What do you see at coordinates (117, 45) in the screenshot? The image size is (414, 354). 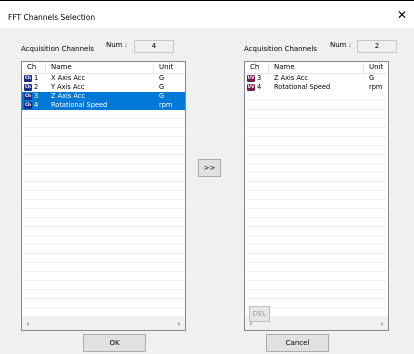 I see `left-num-label: Num :` at bounding box center [117, 45].